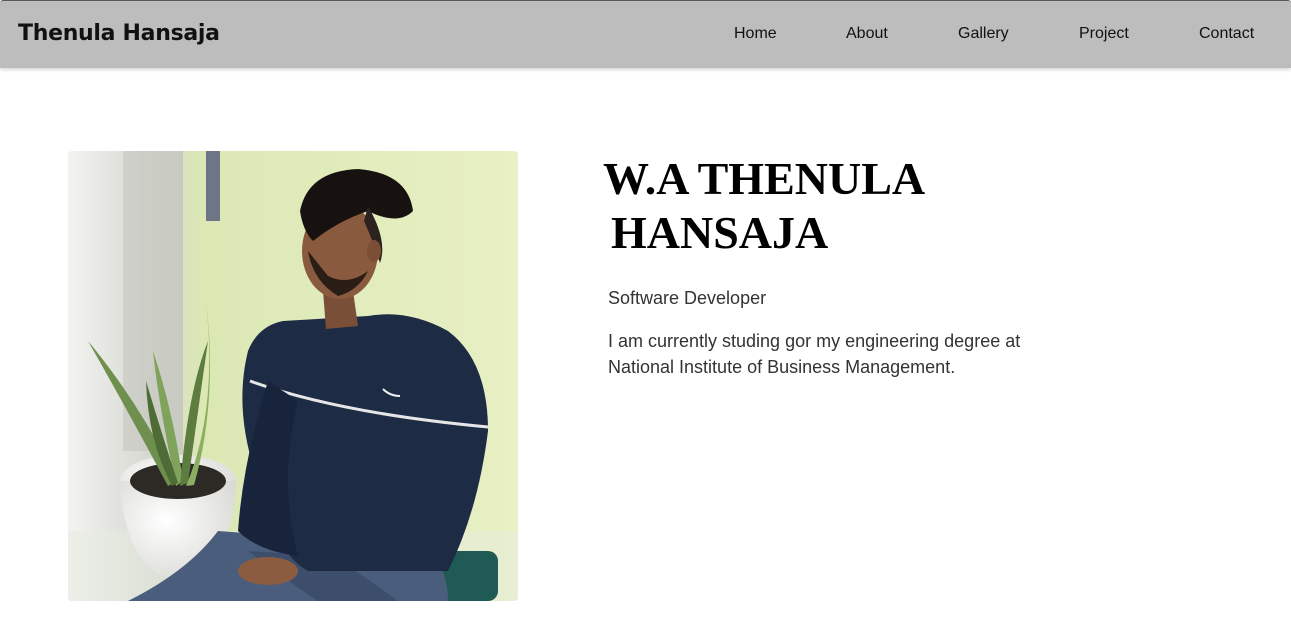 Image resolution: width=1291 pixels, height=639 pixels. I want to click on nav-link-home: Home, so click(755, 34).